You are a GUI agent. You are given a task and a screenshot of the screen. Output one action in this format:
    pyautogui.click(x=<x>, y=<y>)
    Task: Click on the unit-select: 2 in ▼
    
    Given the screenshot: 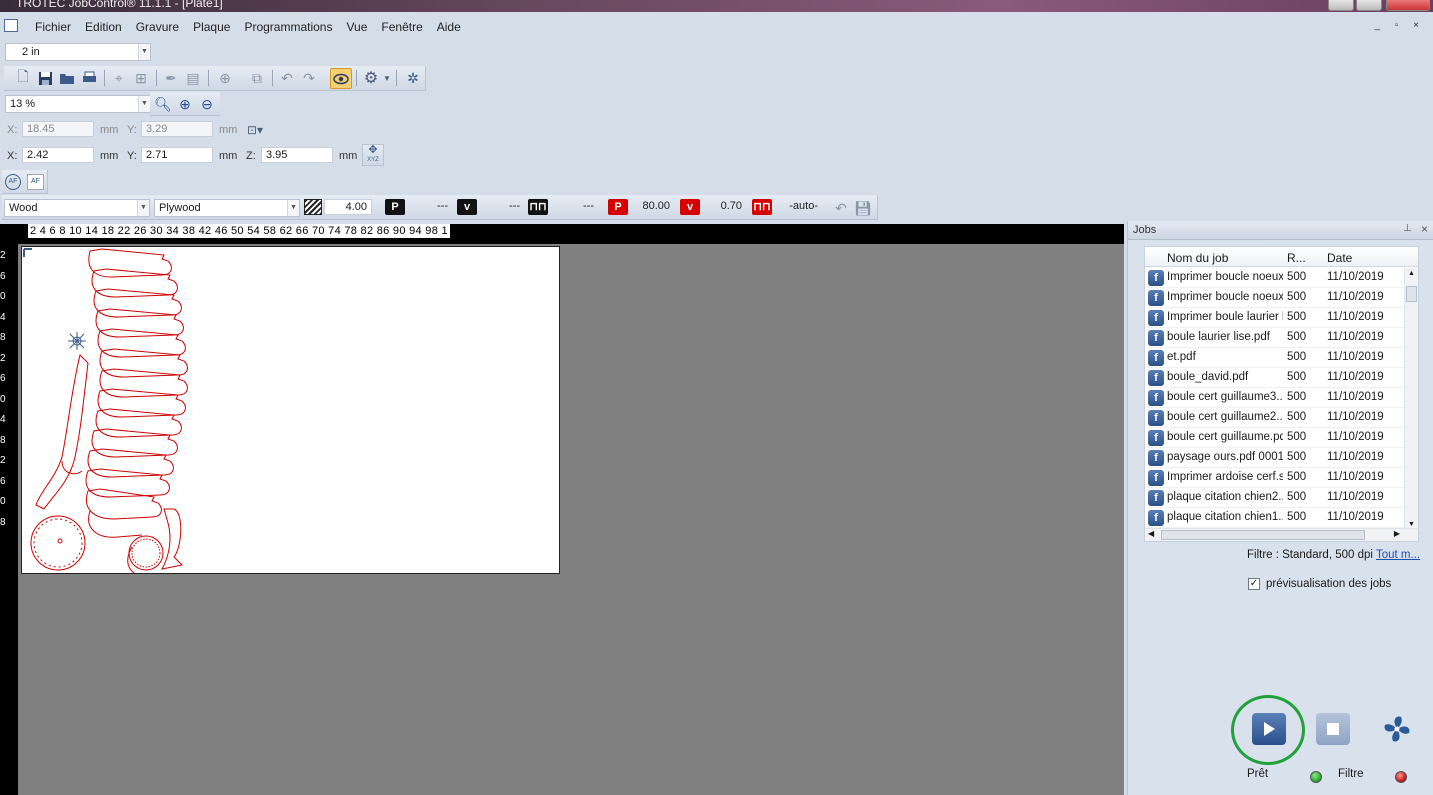 What is the action you would take?
    pyautogui.click(x=78, y=52)
    